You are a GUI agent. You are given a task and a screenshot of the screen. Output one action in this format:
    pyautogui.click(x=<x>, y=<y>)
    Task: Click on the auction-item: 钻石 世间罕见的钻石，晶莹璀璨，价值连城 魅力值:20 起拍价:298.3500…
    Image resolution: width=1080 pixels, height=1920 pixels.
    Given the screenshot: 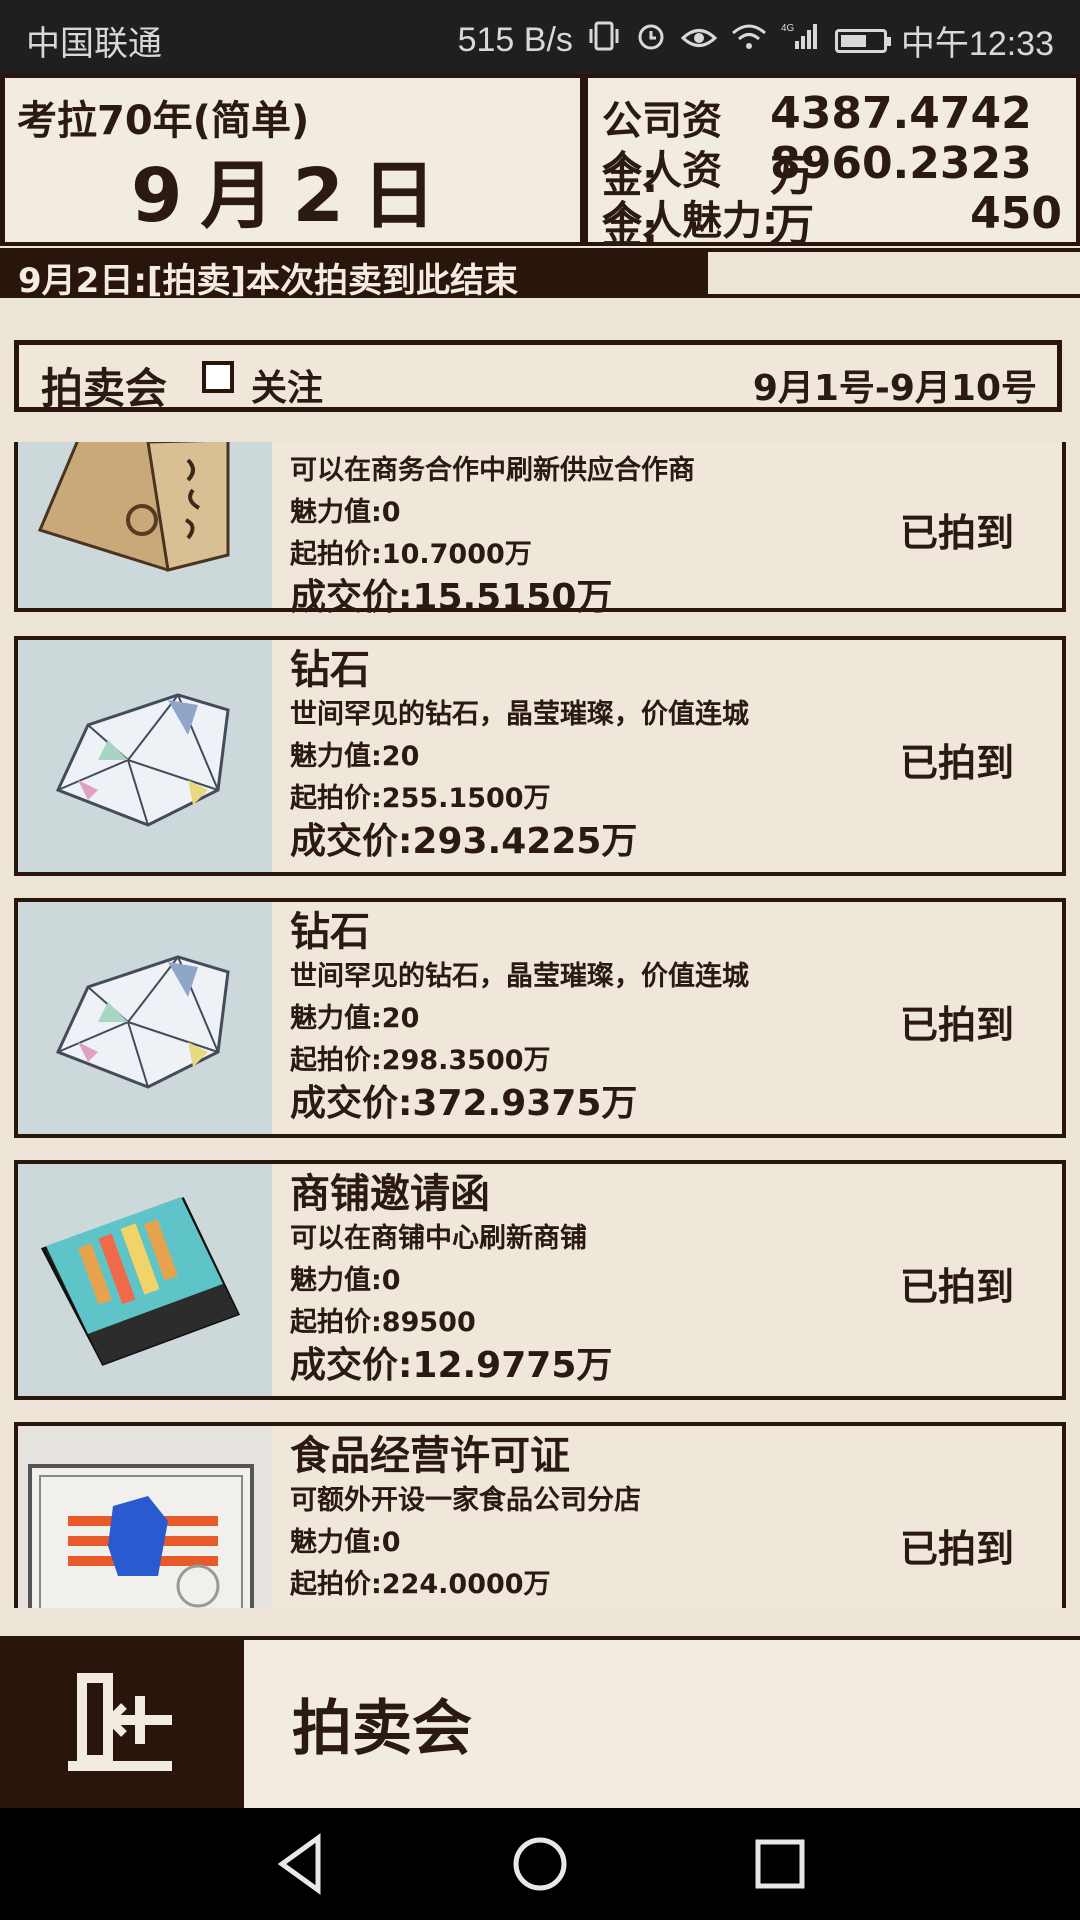 What is the action you would take?
    pyautogui.click(x=540, y=1018)
    